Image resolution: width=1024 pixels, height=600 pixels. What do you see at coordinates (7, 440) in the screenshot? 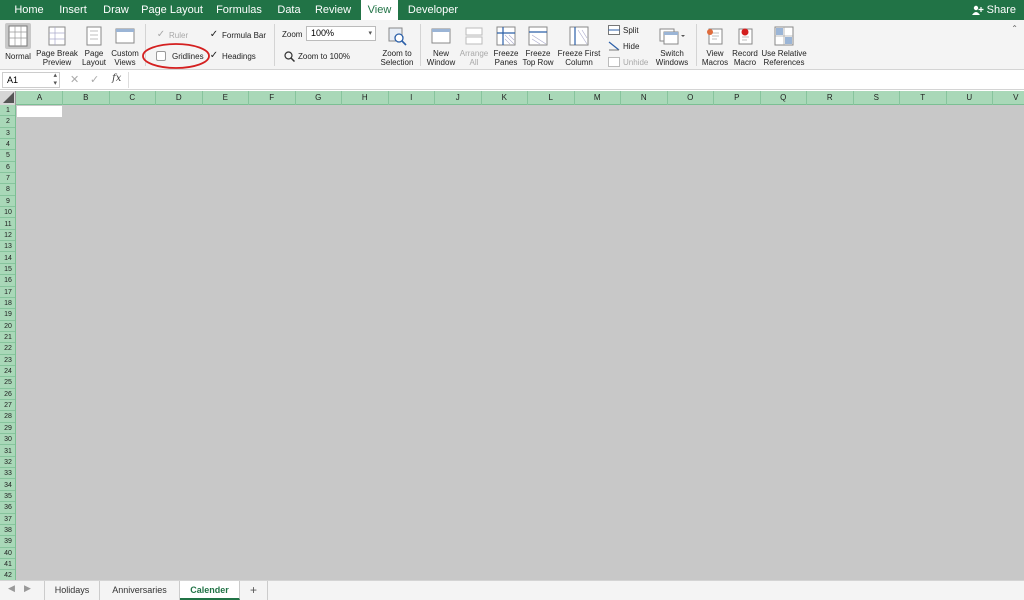
I see `row-header: 30` at bounding box center [7, 440].